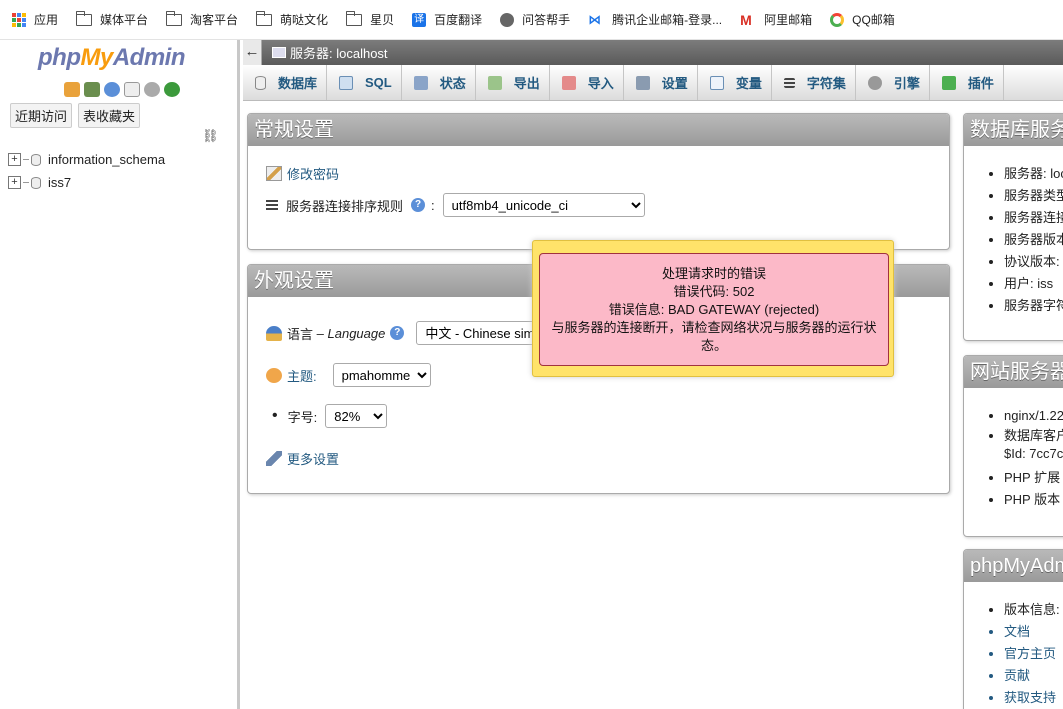  I want to click on tree-item-information-schema: + information_schema, so click(86, 159).